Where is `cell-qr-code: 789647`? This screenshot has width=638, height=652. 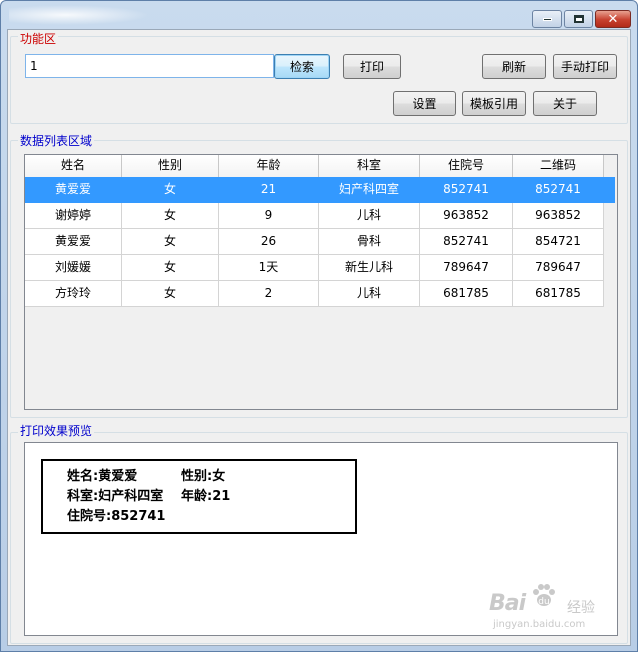 cell-qr-code: 789647 is located at coordinates (558, 268).